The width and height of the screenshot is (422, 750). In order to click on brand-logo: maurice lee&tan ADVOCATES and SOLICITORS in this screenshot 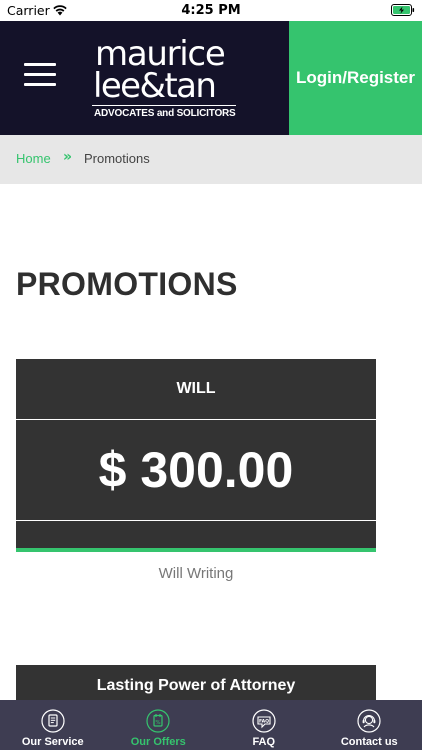, I will do `click(165, 80)`.